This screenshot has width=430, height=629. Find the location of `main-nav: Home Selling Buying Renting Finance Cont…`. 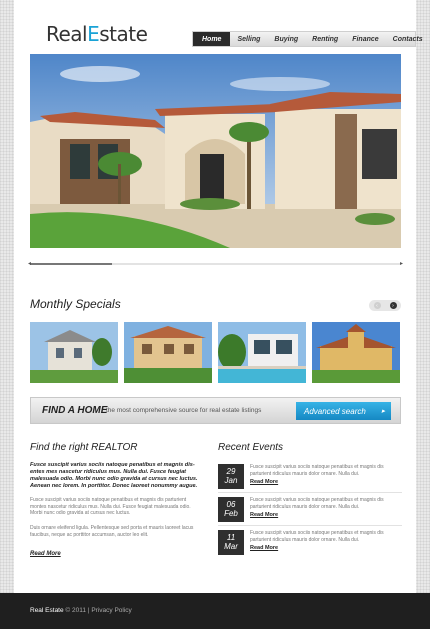

main-nav: Home Selling Buying Renting Finance Cont… is located at coordinates (307, 39).